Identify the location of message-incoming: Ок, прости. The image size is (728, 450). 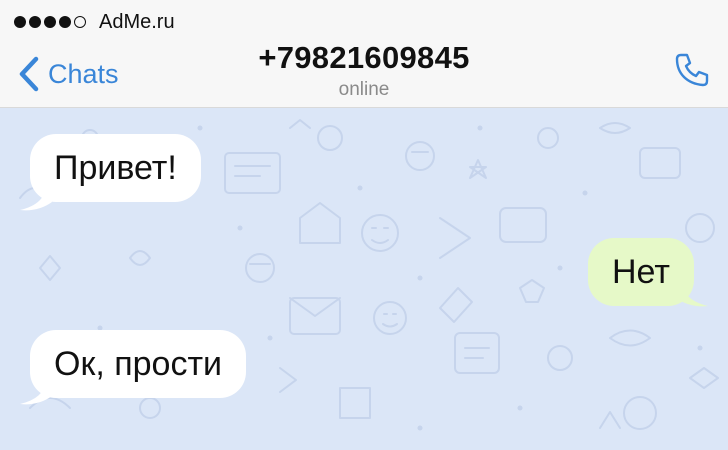
(138, 364).